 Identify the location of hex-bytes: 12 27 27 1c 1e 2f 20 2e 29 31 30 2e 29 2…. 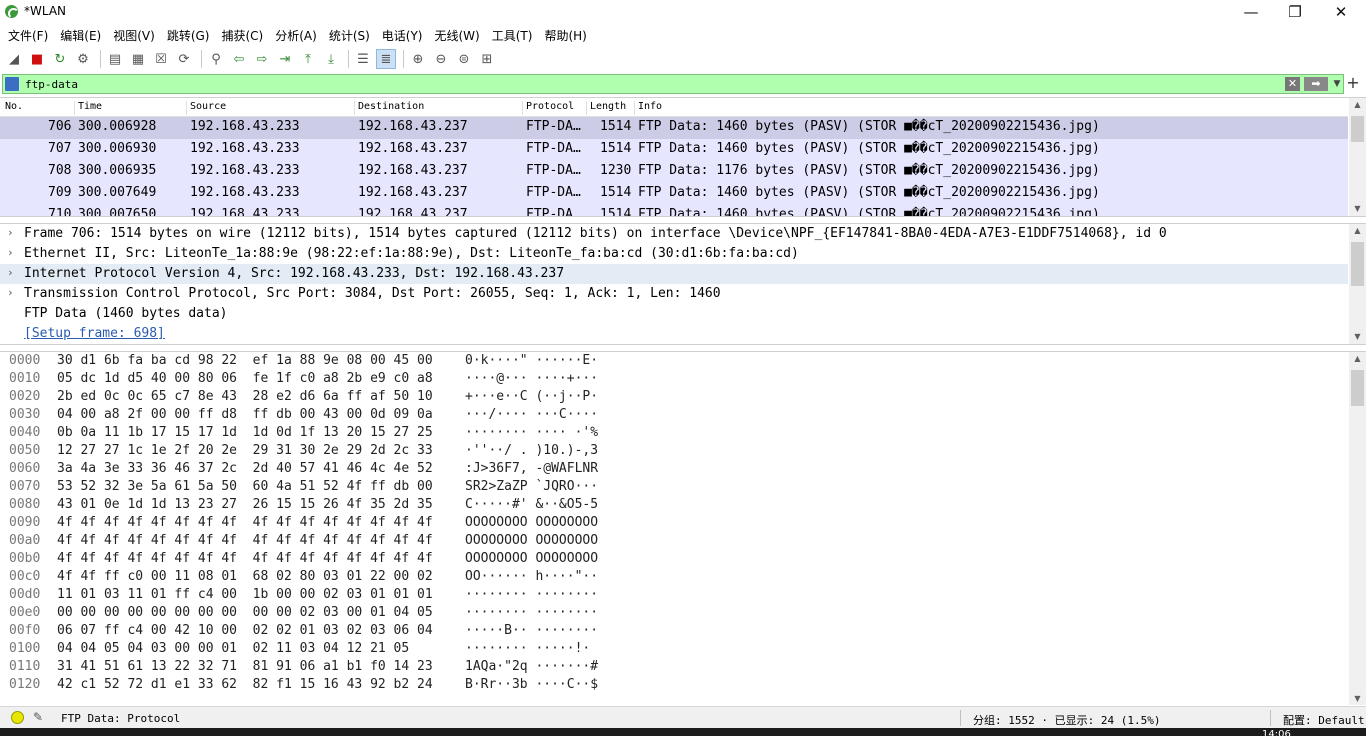
(245, 450).